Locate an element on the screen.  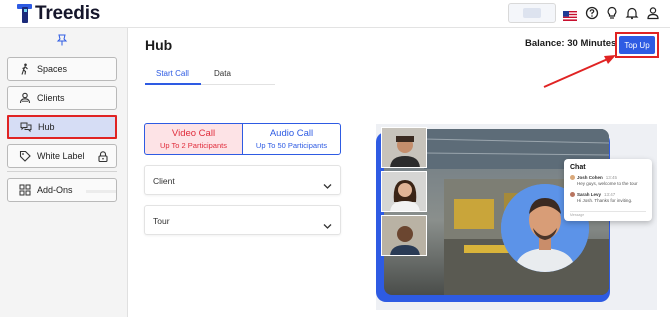
account-switcher is located at coordinates (532, 13).